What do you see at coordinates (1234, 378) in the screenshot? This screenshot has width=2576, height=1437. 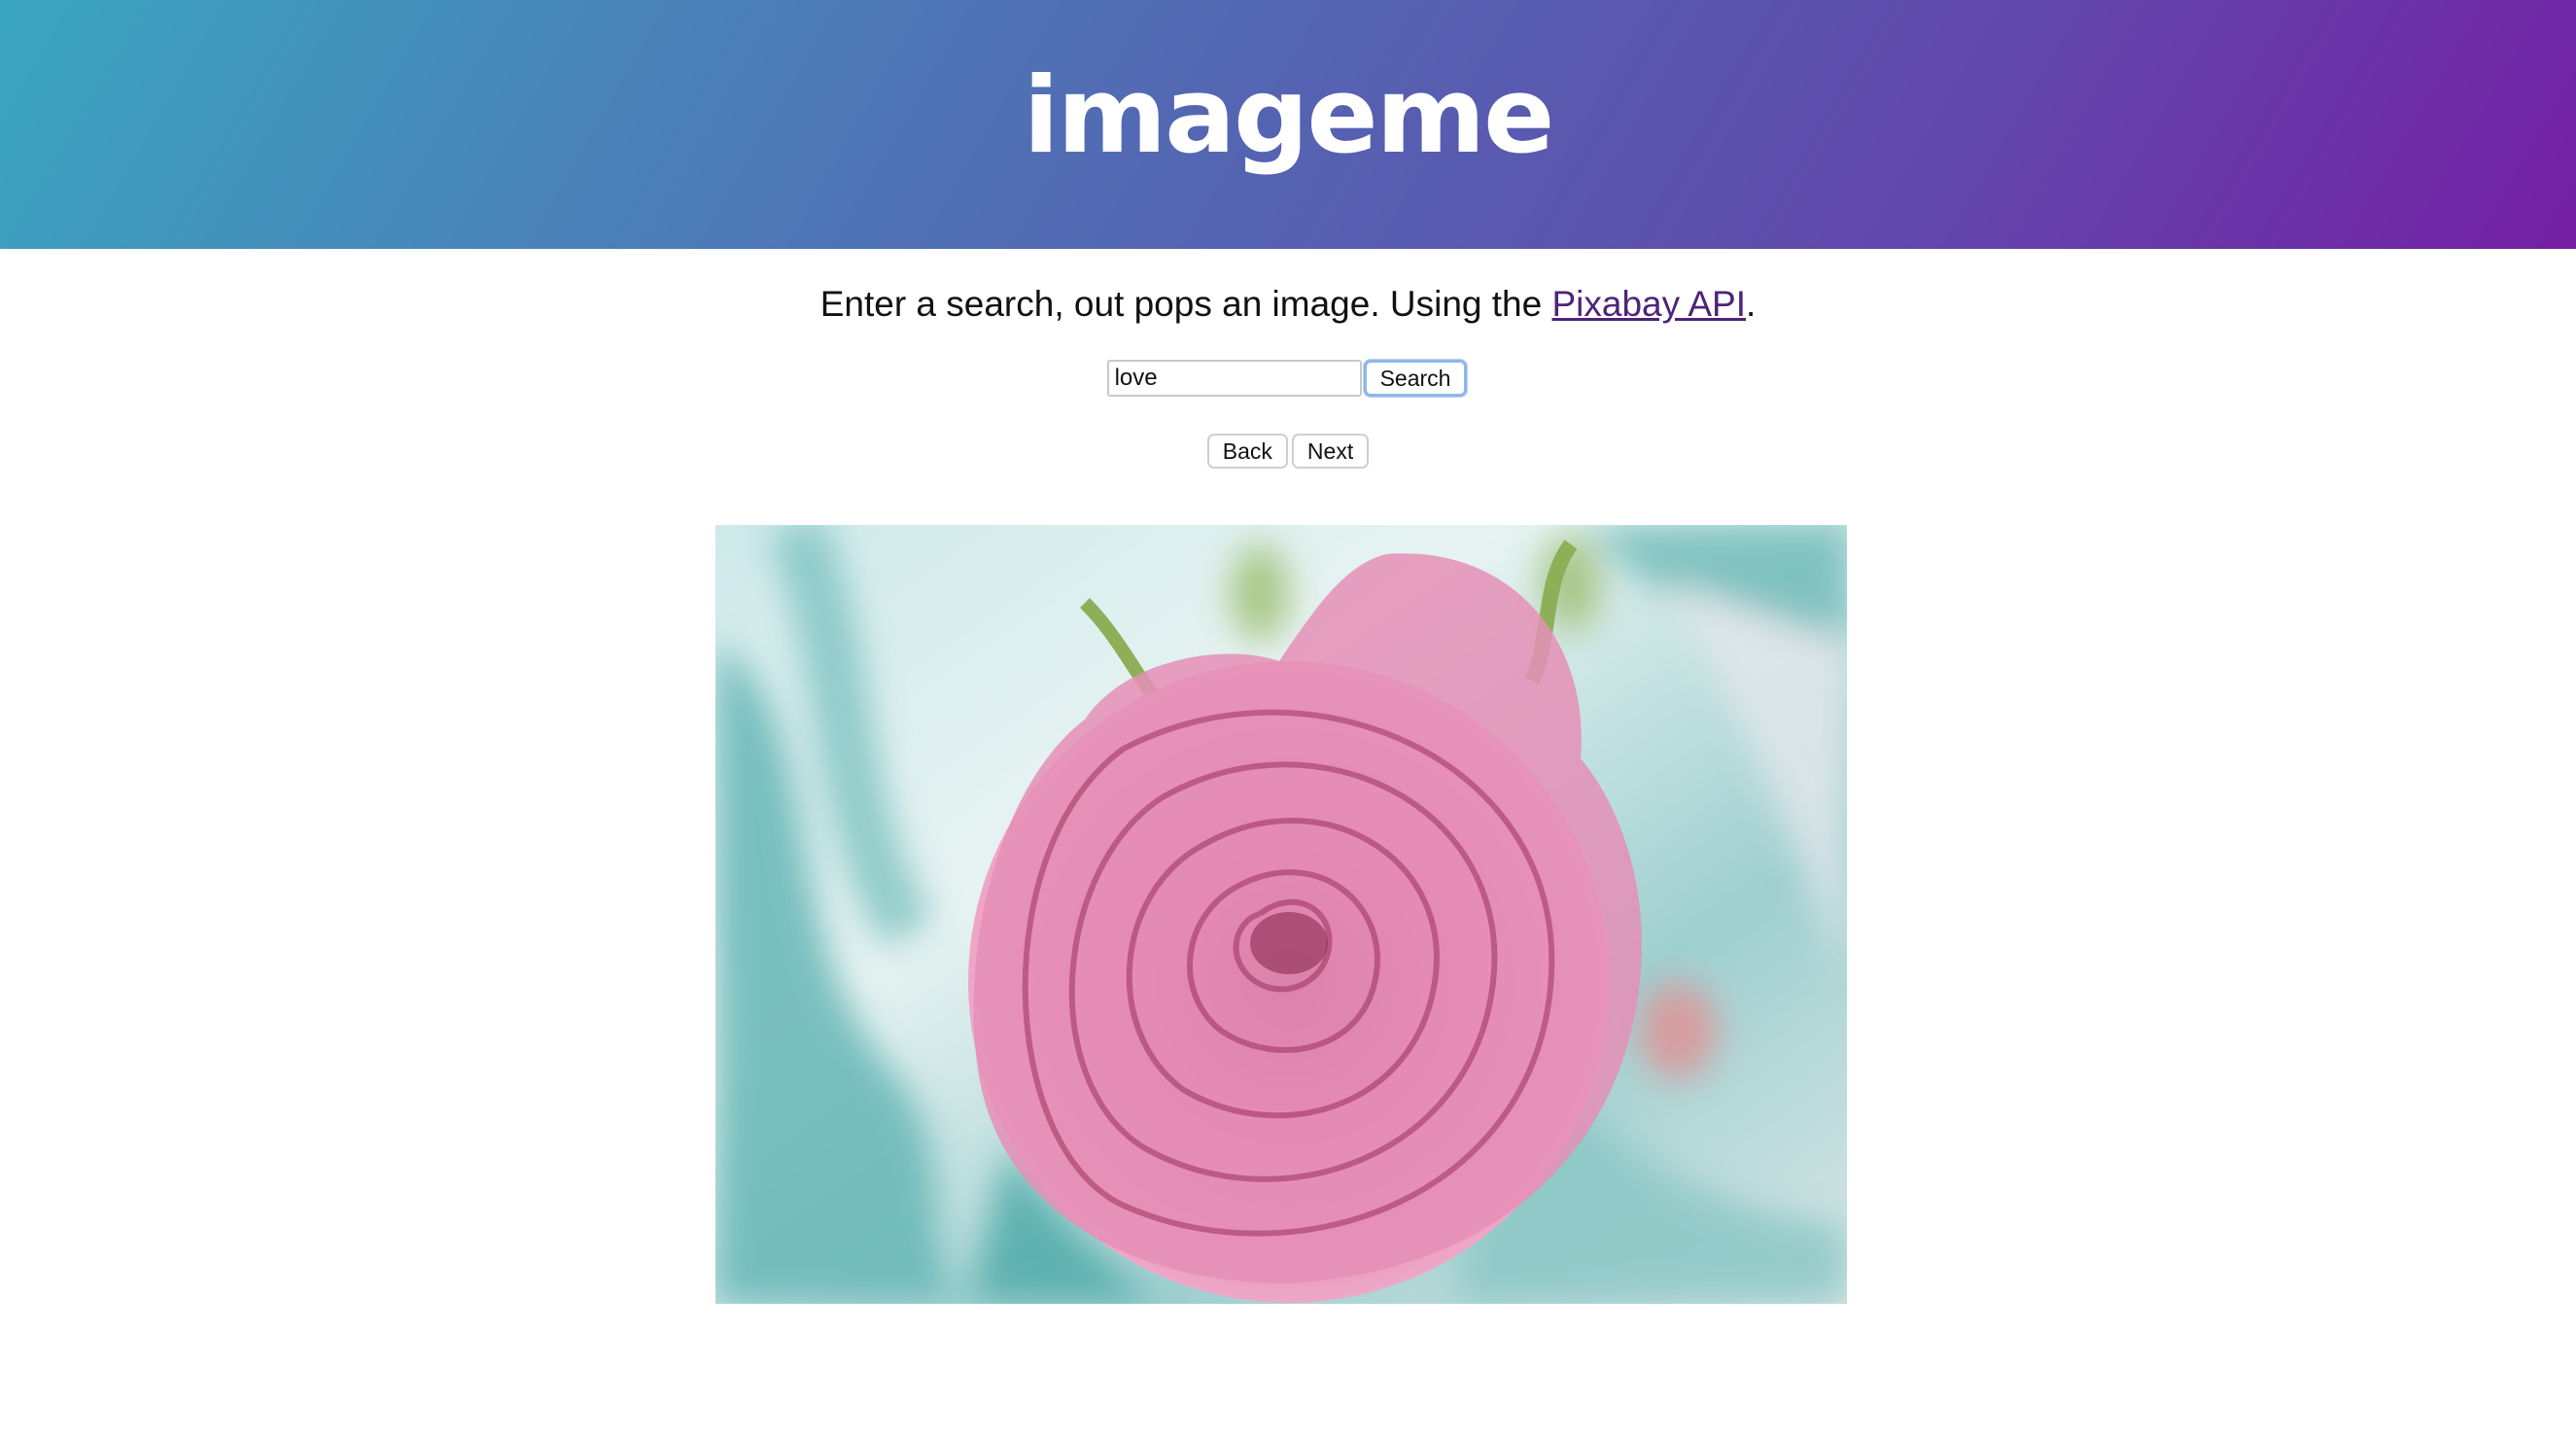 I see `search-input` at bounding box center [1234, 378].